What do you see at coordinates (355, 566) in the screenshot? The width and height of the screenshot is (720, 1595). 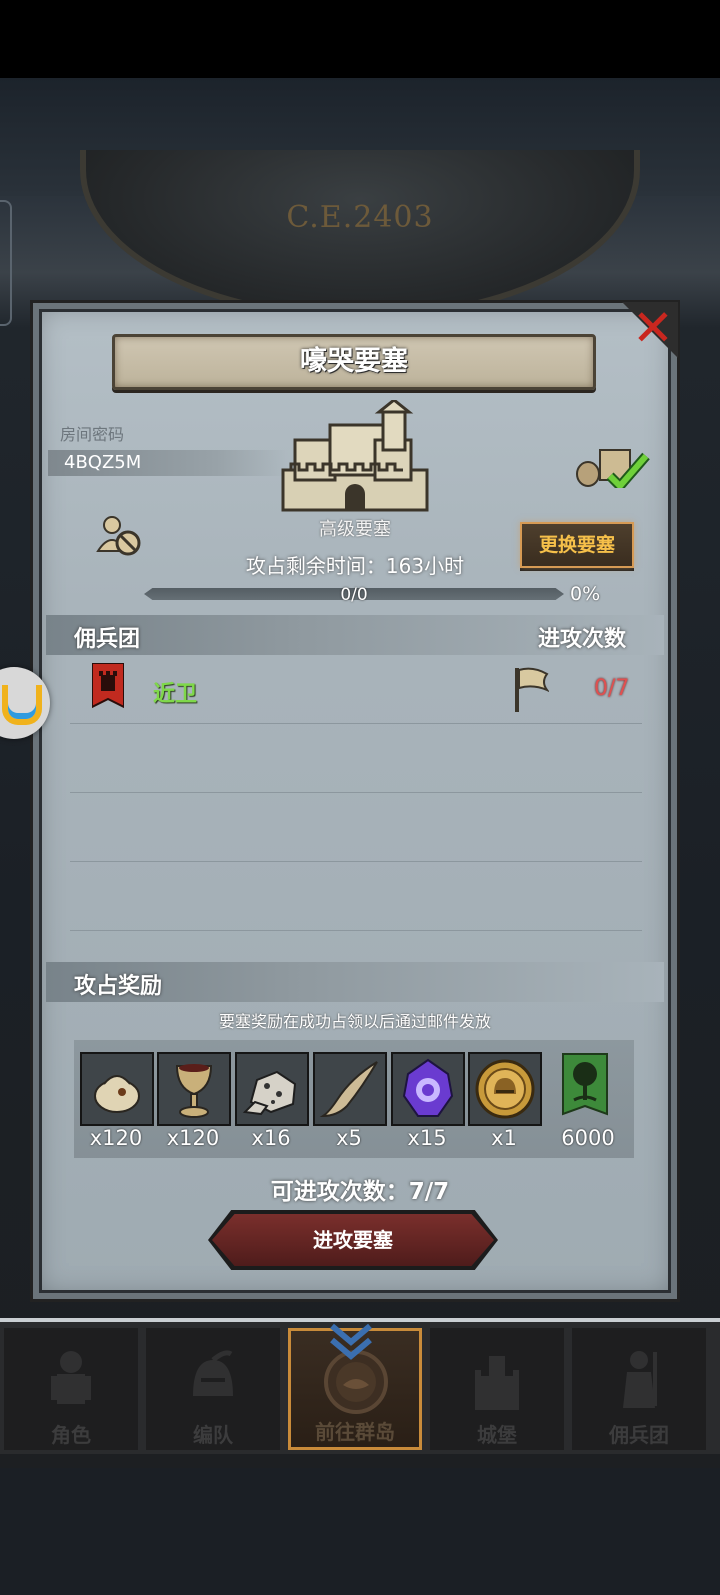 I see `remaining-time: 攻占剩余时间：163小时` at bounding box center [355, 566].